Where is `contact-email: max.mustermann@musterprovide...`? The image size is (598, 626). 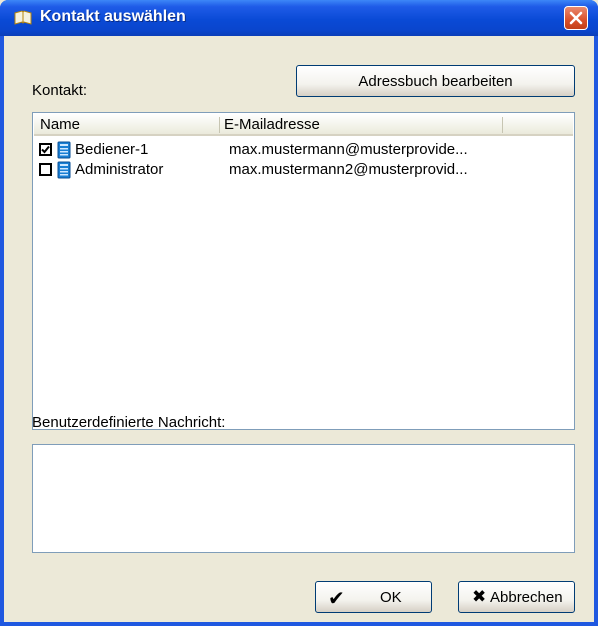
contact-email: max.mustermann@musterprovide... is located at coordinates (348, 149).